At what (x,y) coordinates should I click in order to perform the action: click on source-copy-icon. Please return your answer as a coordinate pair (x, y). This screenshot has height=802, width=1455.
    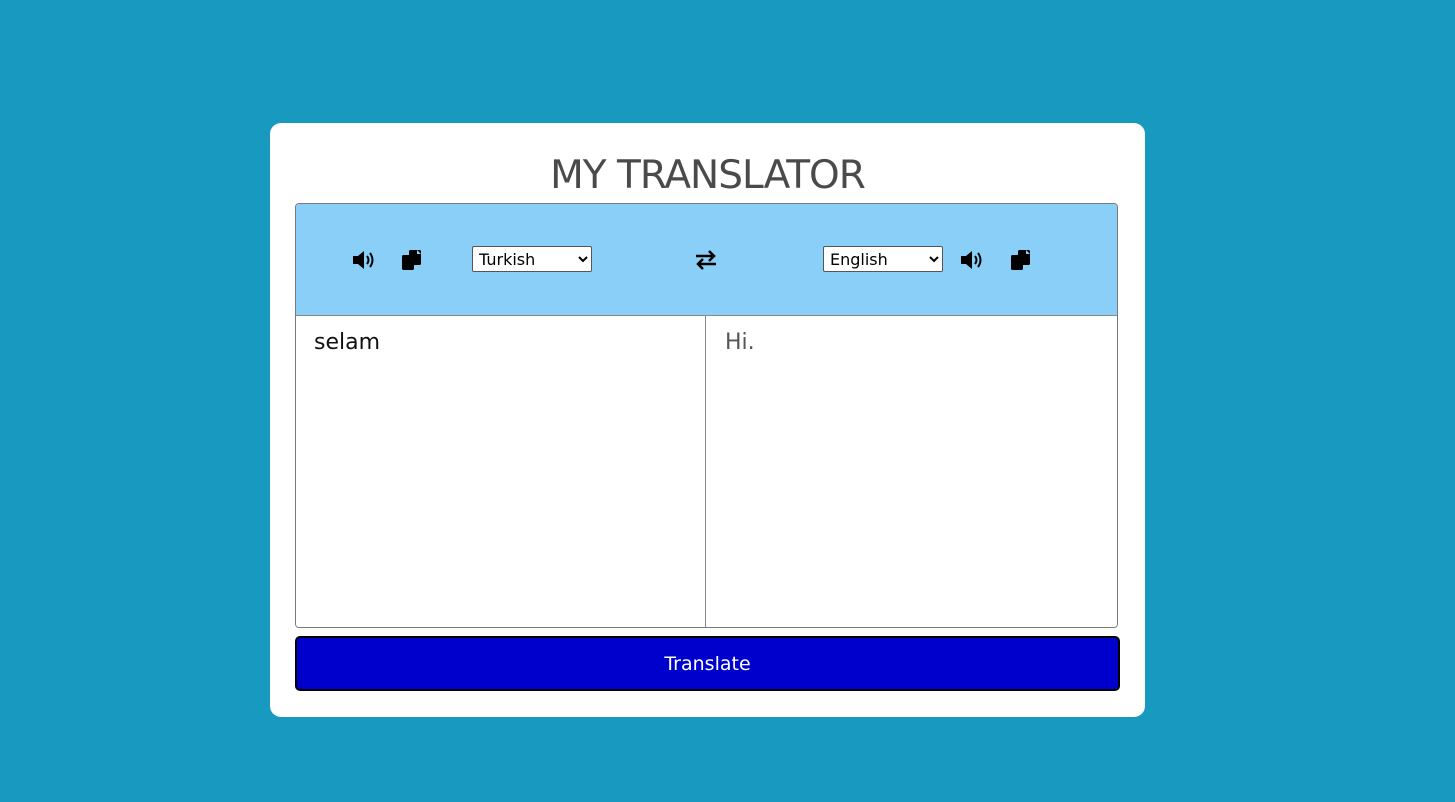
    Looking at the image, I should click on (412, 260).